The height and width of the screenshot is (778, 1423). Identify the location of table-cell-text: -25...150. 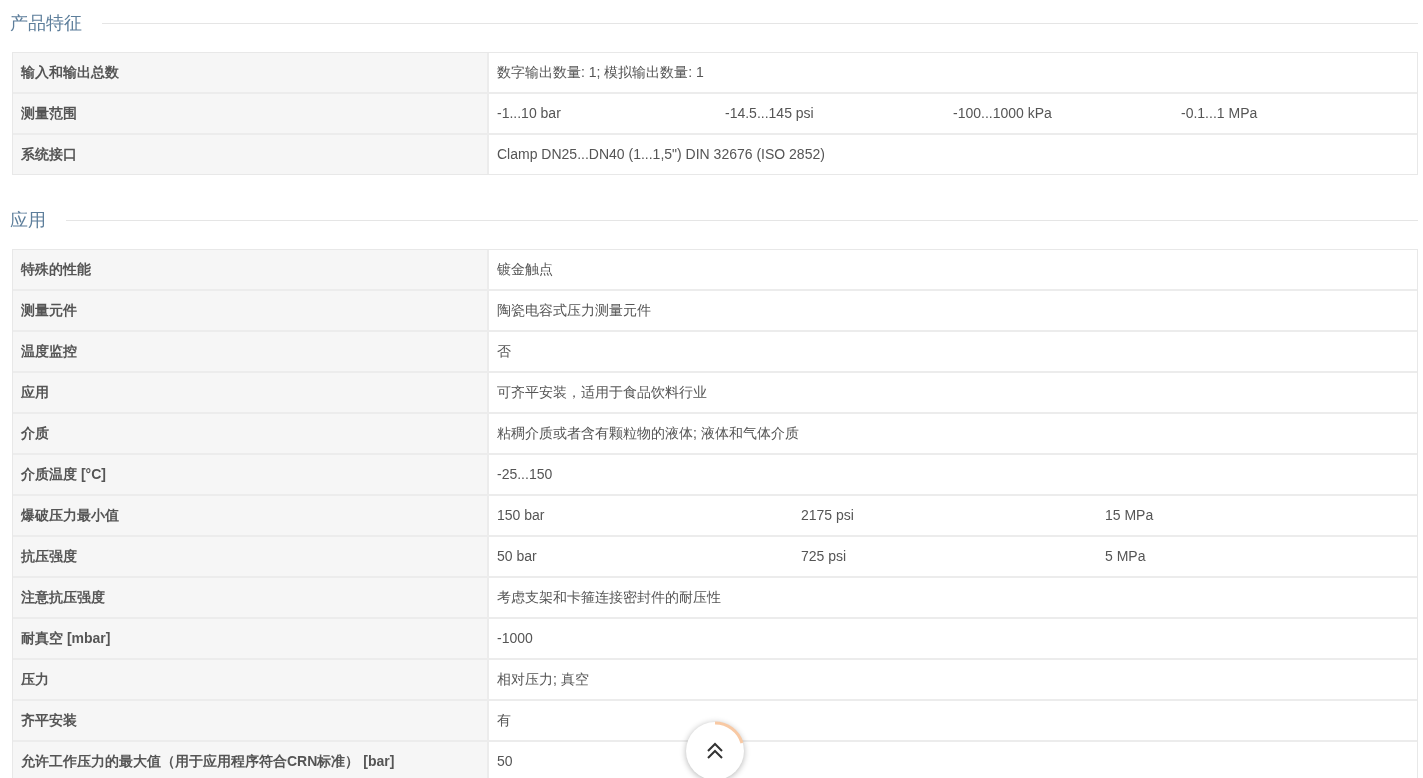
(525, 474).